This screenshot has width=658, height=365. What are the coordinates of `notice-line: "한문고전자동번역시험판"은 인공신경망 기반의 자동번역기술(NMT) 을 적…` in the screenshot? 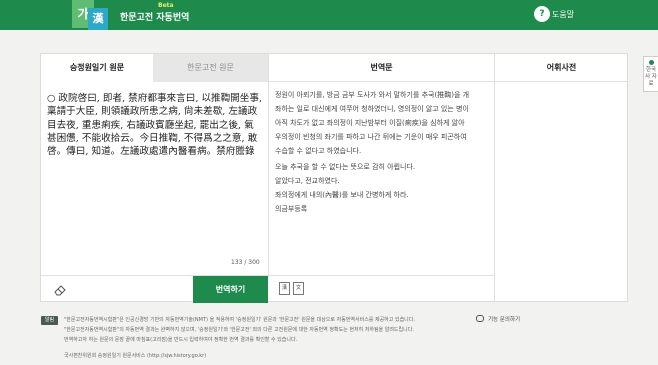 It's located at (239, 320).